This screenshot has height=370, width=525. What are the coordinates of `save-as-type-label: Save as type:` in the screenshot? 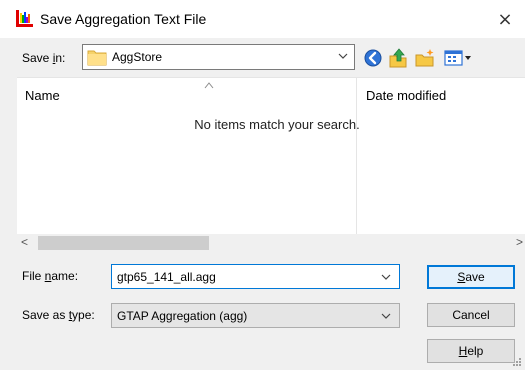 It's located at (58, 315).